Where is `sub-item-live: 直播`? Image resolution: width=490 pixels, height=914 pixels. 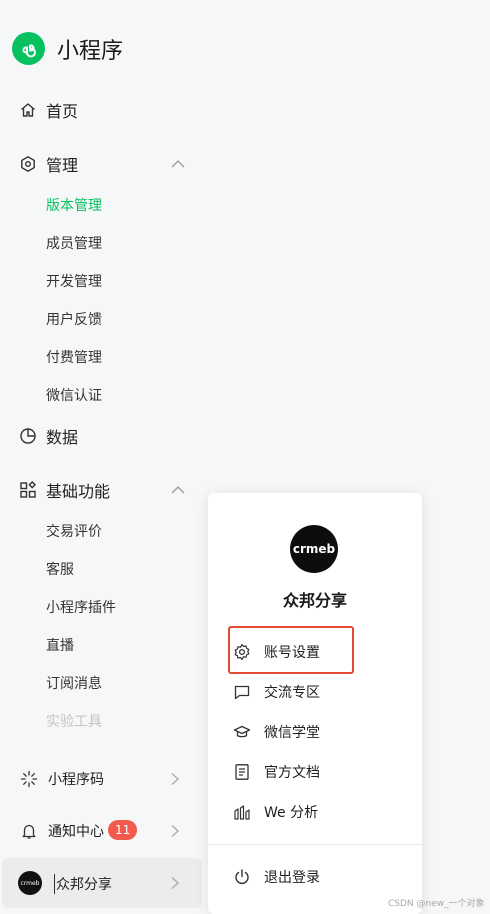 sub-item-live: 直播 is located at coordinates (60, 645).